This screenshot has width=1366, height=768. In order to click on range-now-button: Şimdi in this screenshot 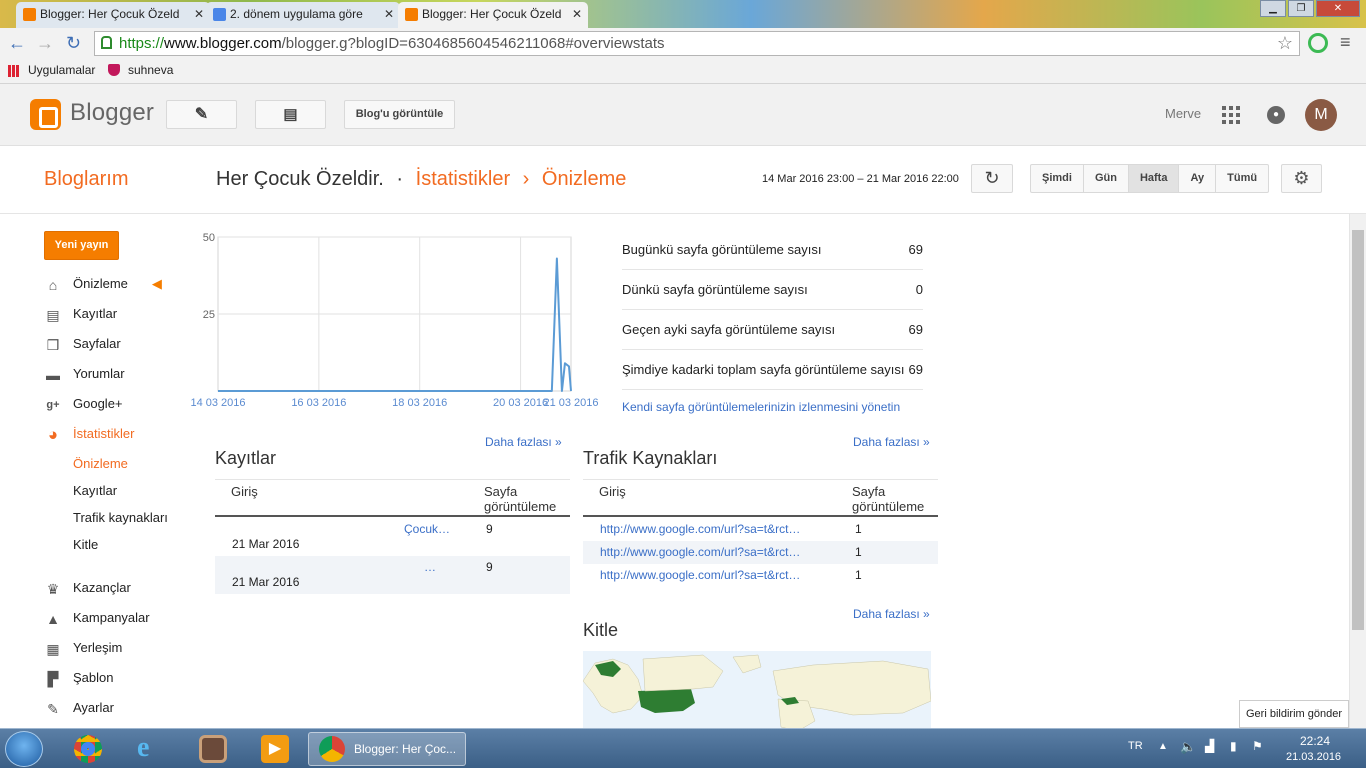, I will do `click(1057, 178)`.